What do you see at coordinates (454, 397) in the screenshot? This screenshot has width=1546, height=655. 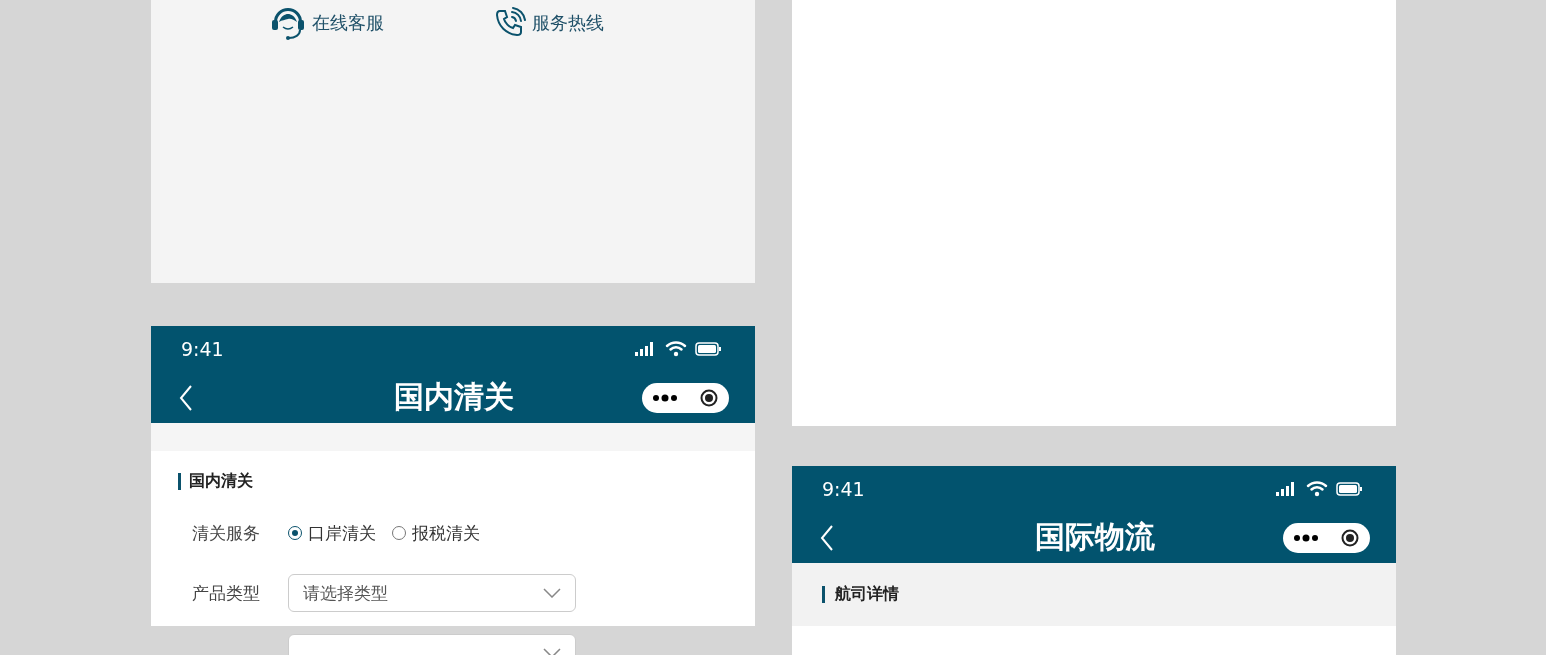 I see `page-title: 国内清关` at bounding box center [454, 397].